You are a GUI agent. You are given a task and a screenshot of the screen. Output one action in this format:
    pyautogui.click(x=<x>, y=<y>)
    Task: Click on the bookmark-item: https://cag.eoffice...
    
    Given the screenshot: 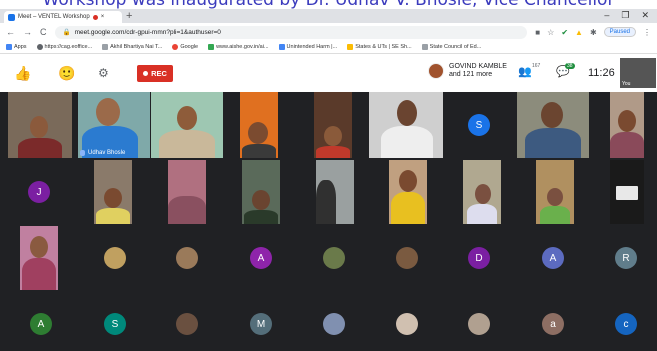 What is the action you would take?
    pyautogui.click(x=64, y=47)
    